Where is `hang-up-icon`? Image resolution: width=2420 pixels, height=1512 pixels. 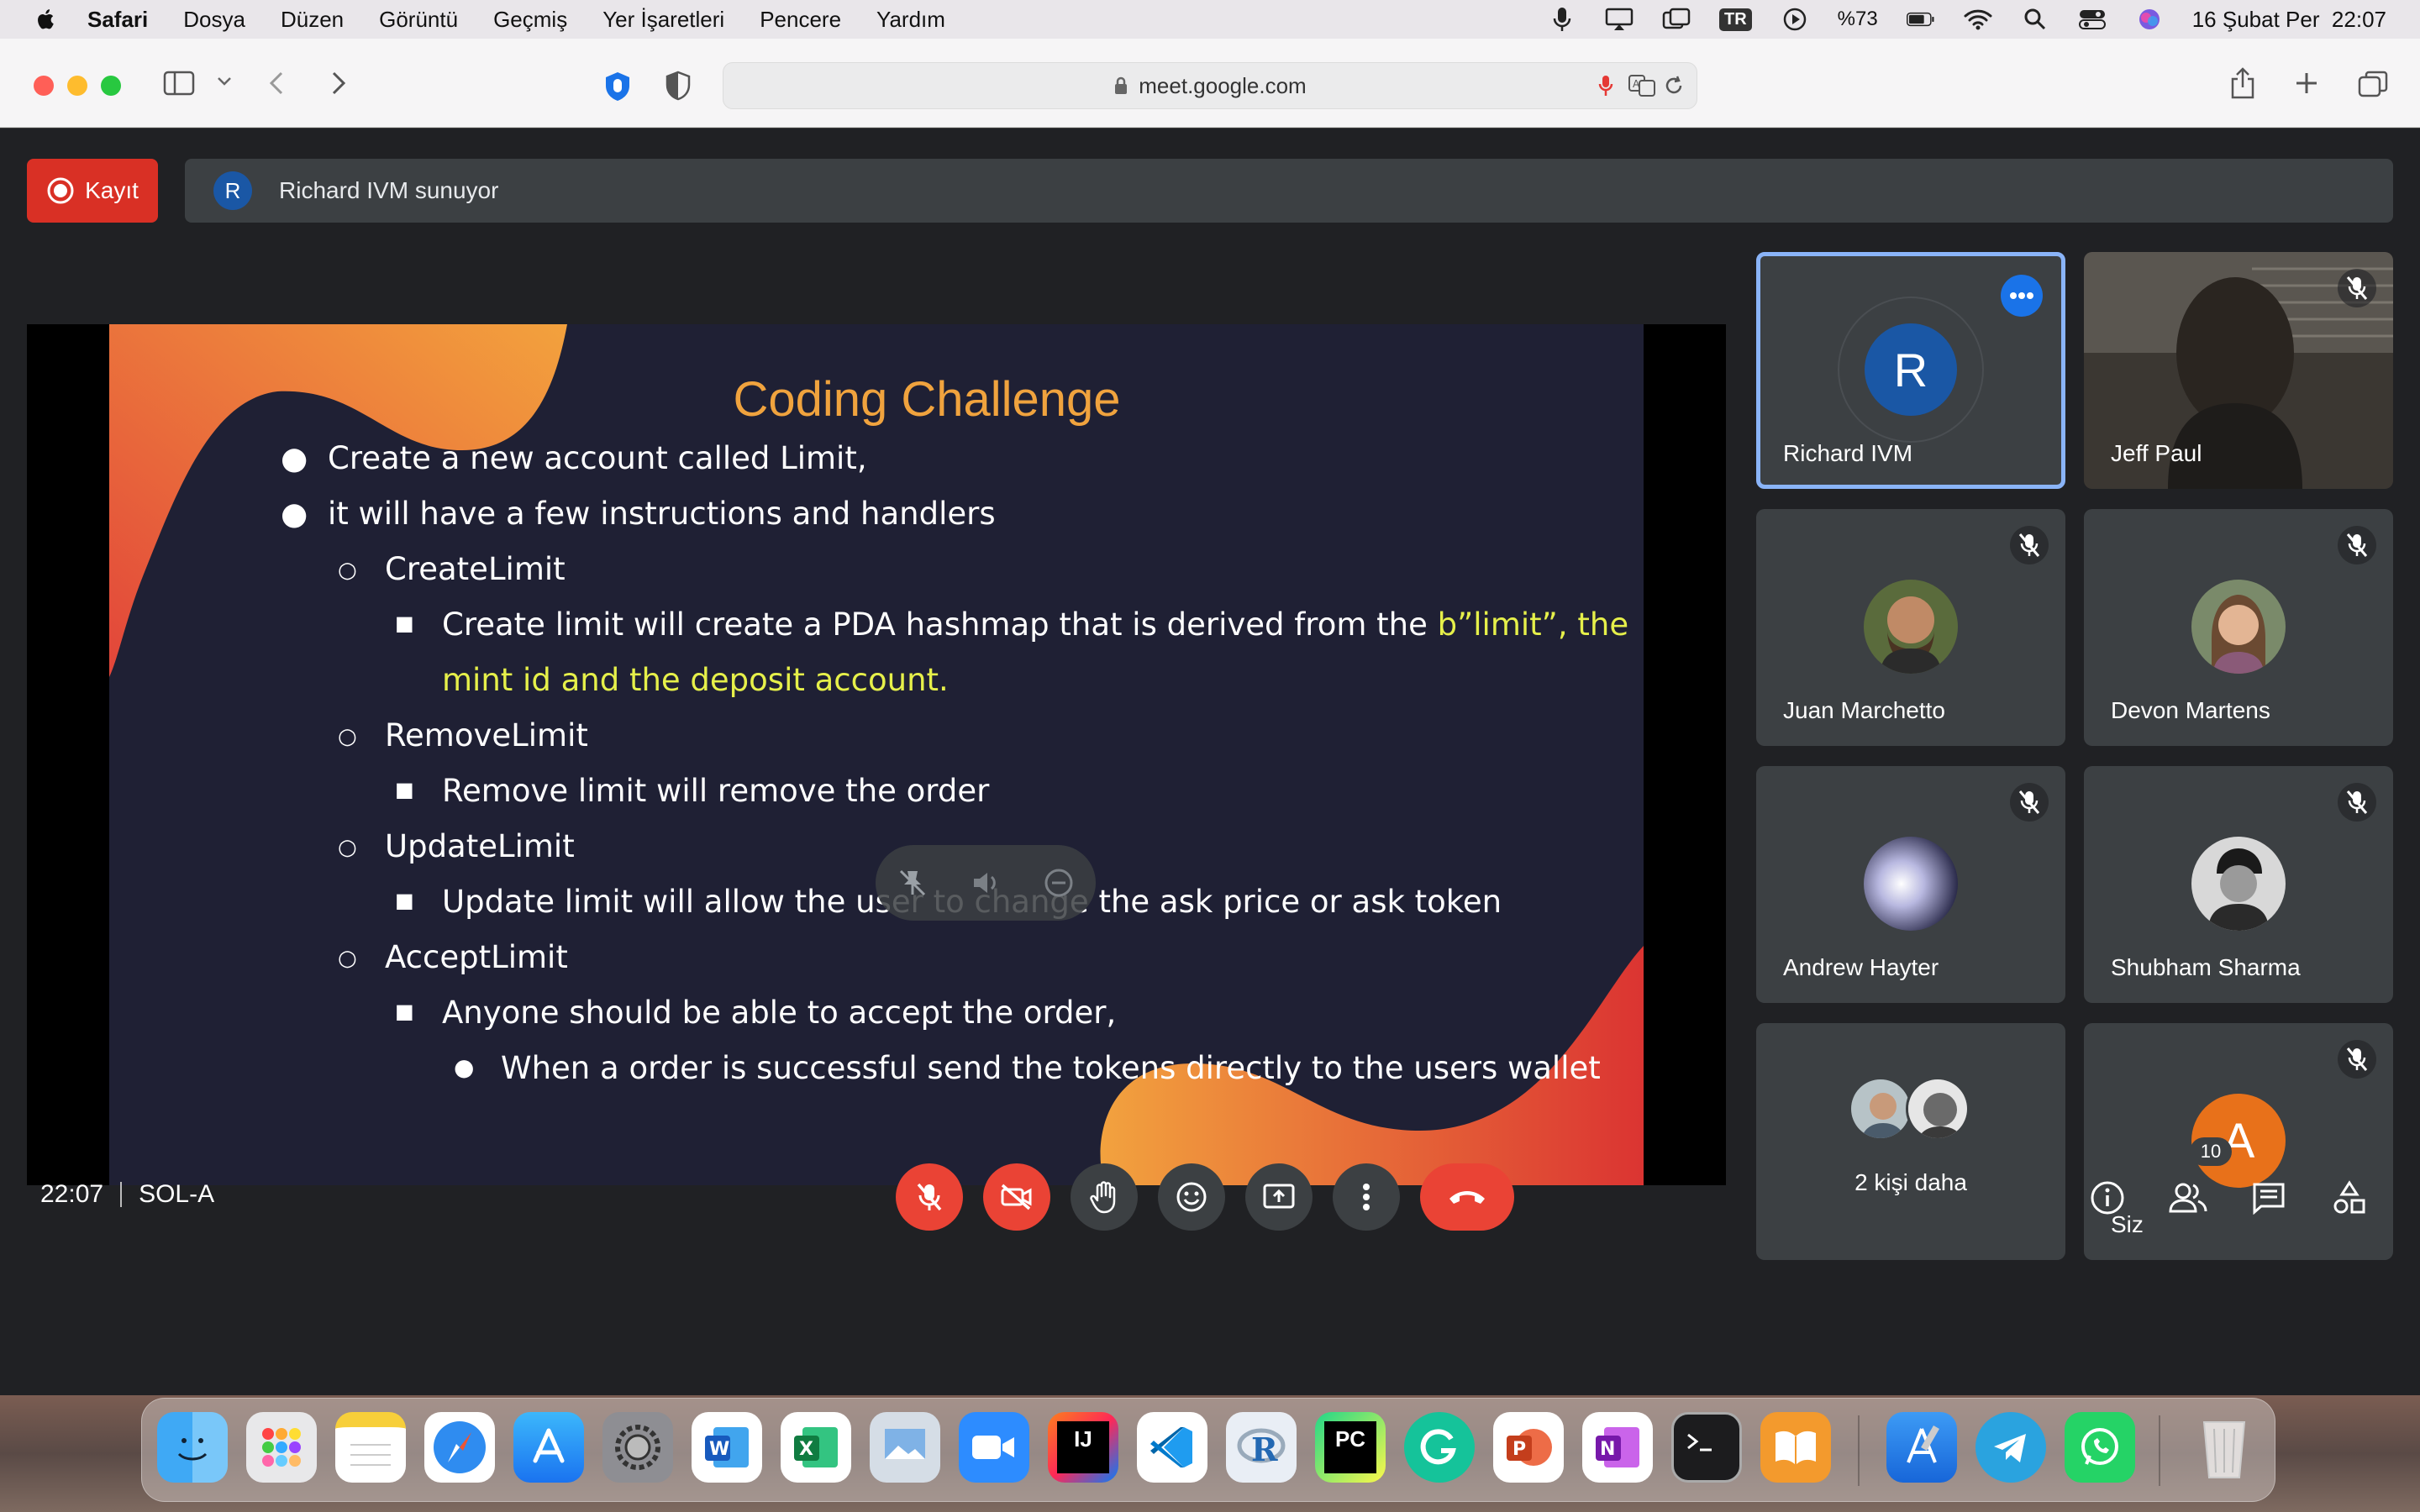
hang-up-icon is located at coordinates (1467, 1197).